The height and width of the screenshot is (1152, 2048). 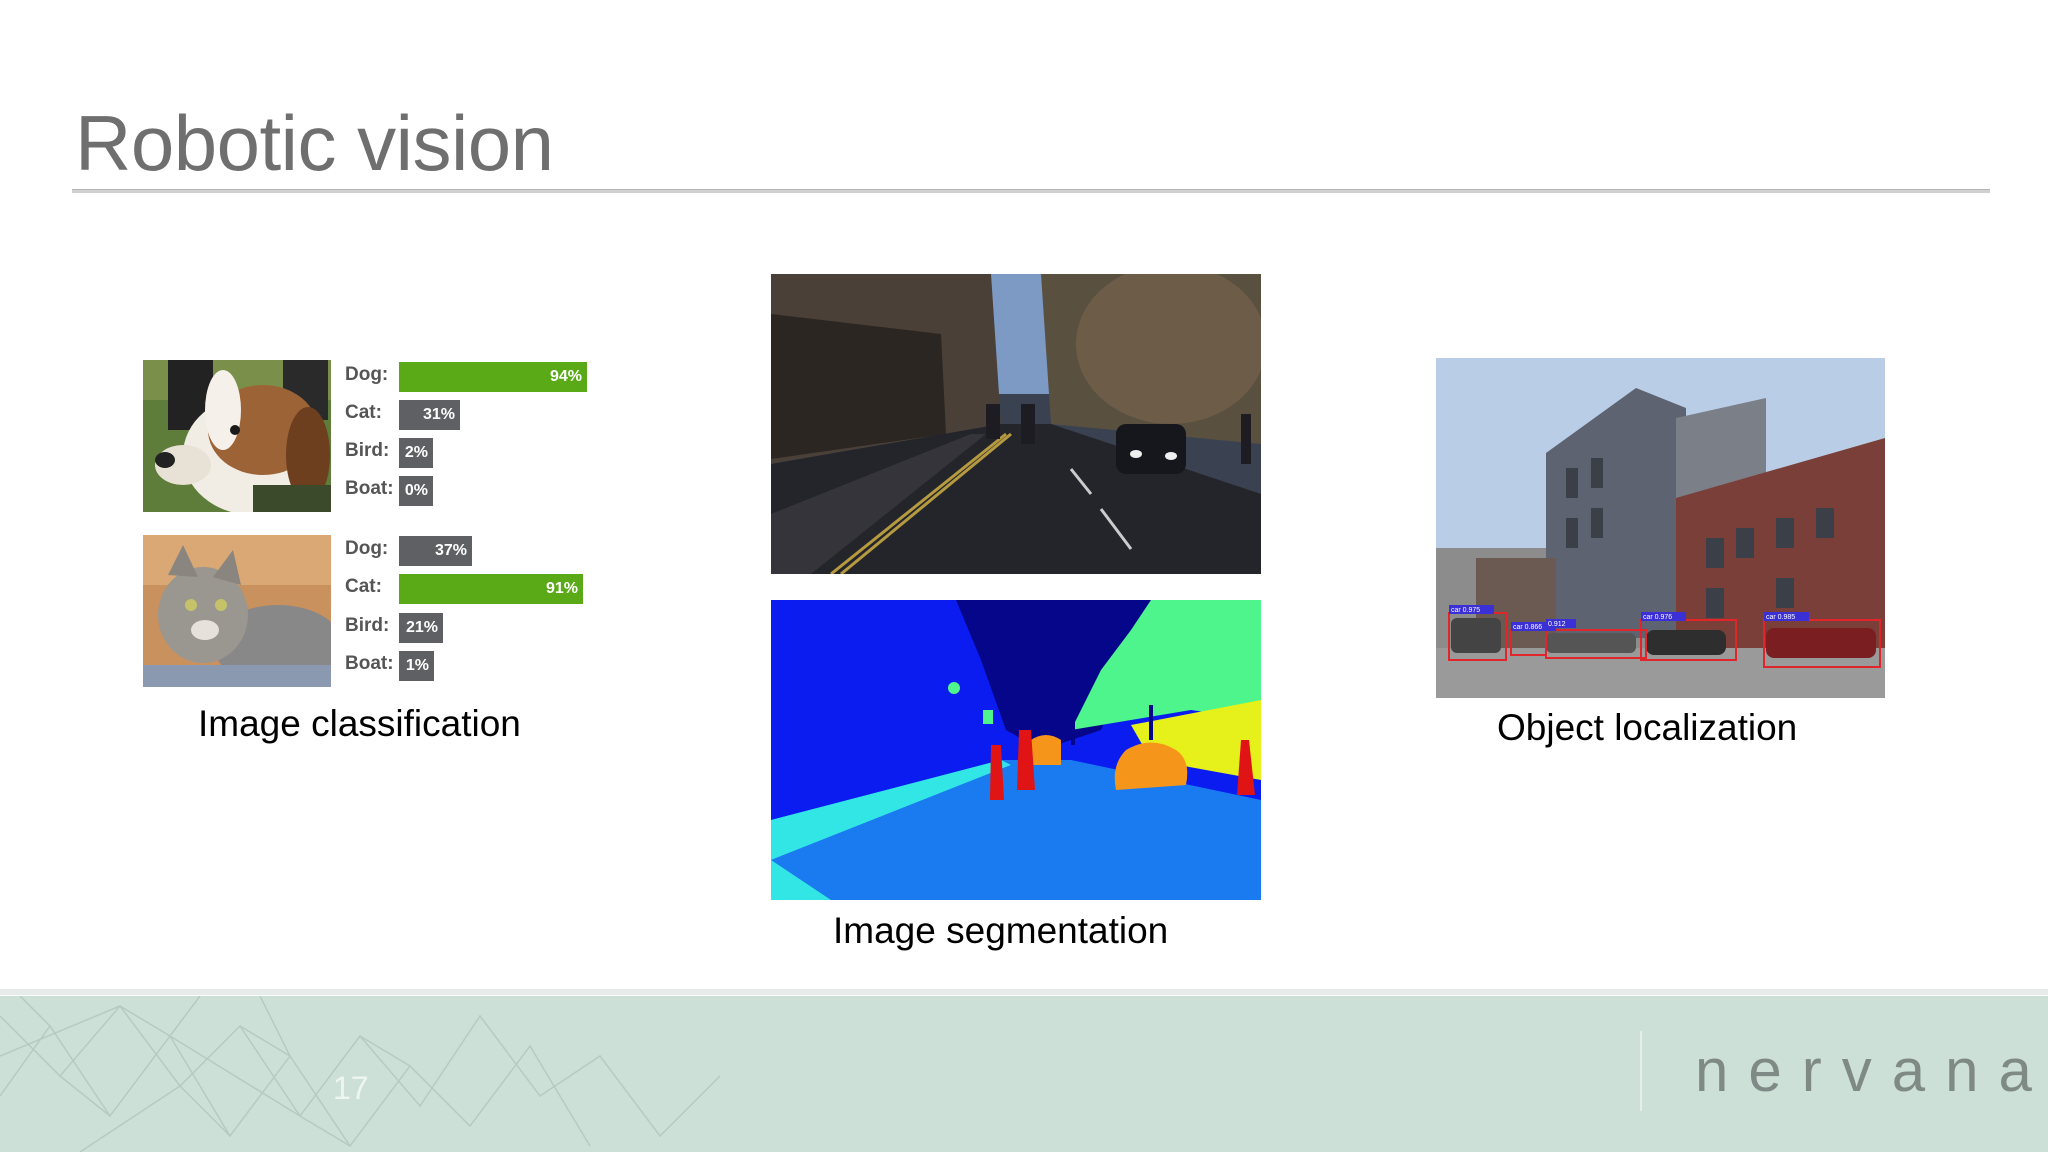 What do you see at coordinates (1557, 624) in the screenshot?
I see `detection-label: 0.912` at bounding box center [1557, 624].